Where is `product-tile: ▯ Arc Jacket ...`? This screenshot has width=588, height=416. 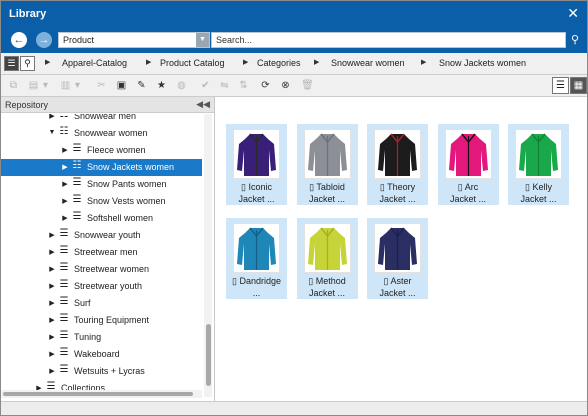 product-tile: ▯ Arc Jacket ... is located at coordinates (468, 164).